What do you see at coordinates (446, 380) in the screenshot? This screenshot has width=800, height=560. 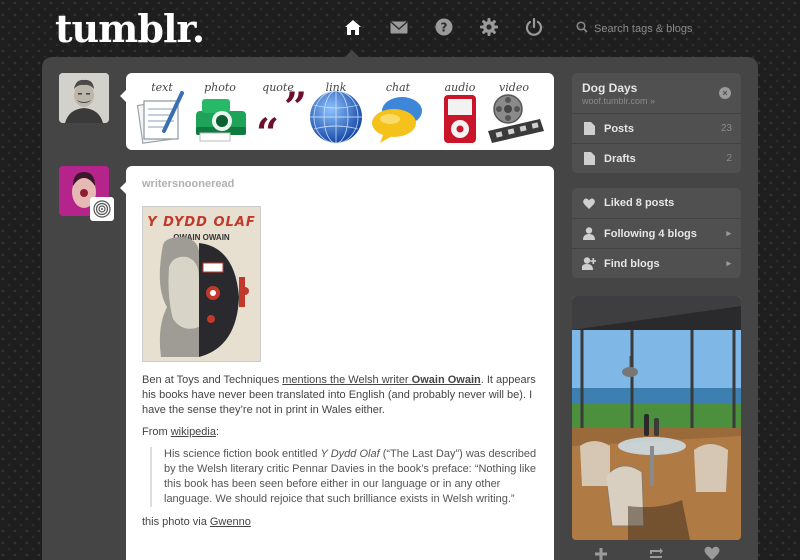 I see `link-text-bold: Owain Owain` at bounding box center [446, 380].